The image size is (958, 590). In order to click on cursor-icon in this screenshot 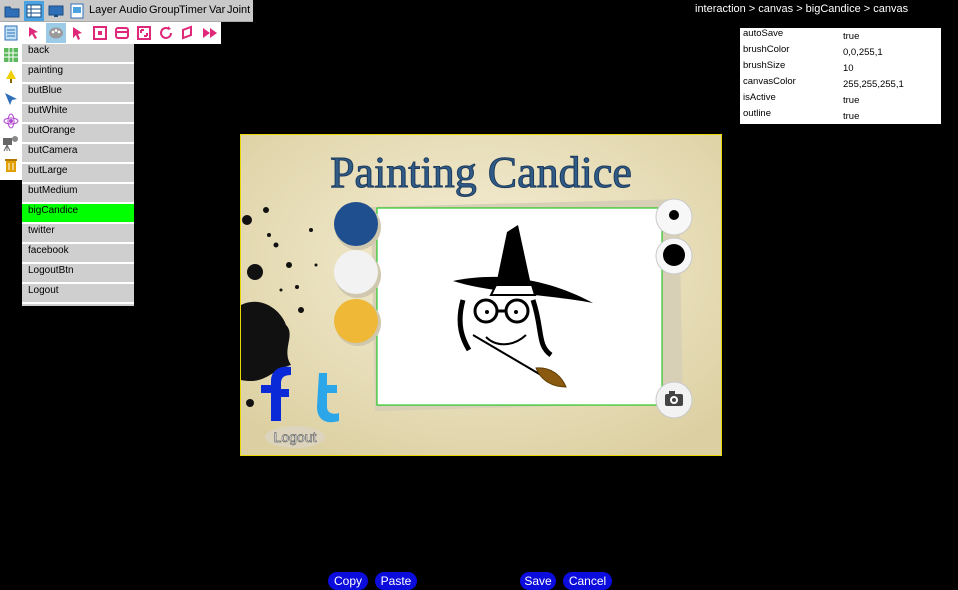, I will do `click(11, 99)`.